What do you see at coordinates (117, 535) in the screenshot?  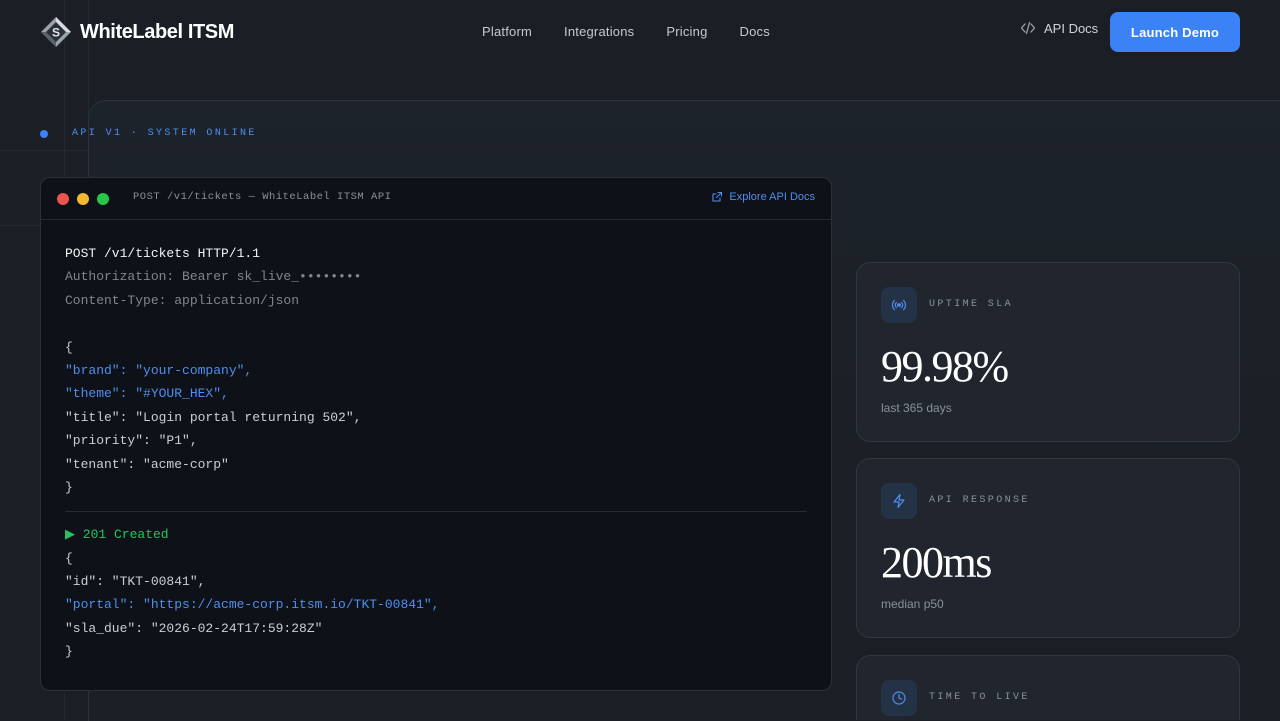 I see `response-status: ▶ 201 Created` at bounding box center [117, 535].